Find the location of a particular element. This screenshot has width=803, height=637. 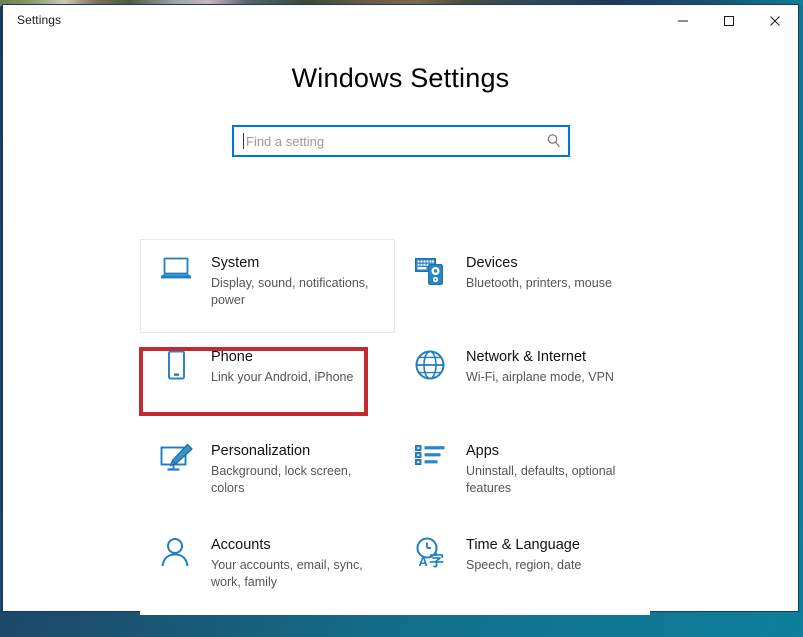

window-title: Settings is located at coordinates (39, 20).